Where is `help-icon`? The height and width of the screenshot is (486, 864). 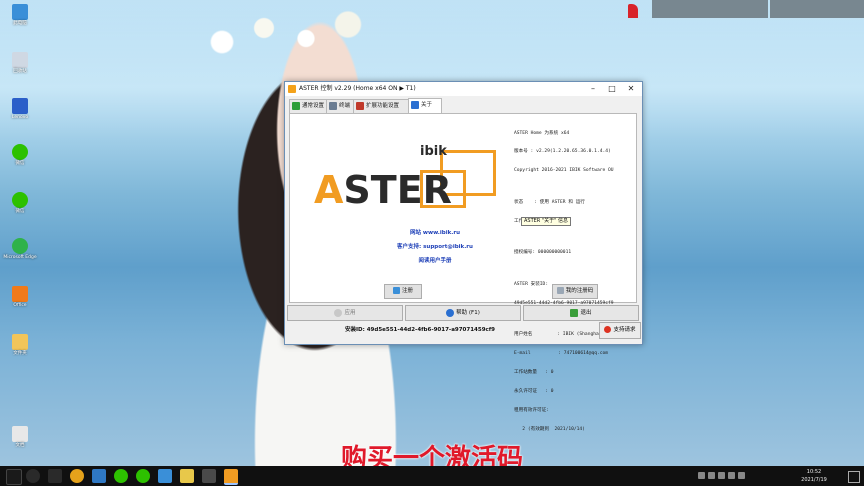
help-icon is located at coordinates (450, 312).